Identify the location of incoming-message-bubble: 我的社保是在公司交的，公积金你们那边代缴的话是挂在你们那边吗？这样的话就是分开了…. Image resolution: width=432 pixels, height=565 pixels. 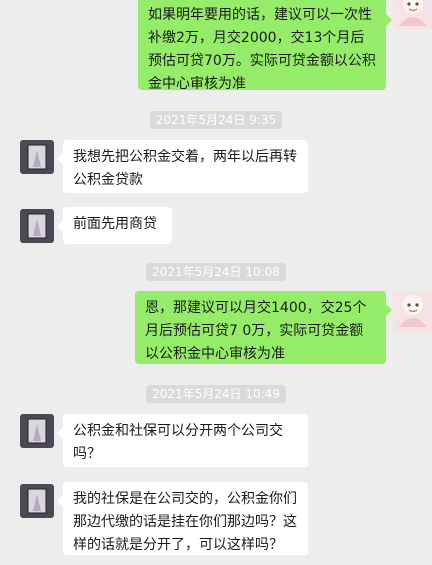
(182, 518).